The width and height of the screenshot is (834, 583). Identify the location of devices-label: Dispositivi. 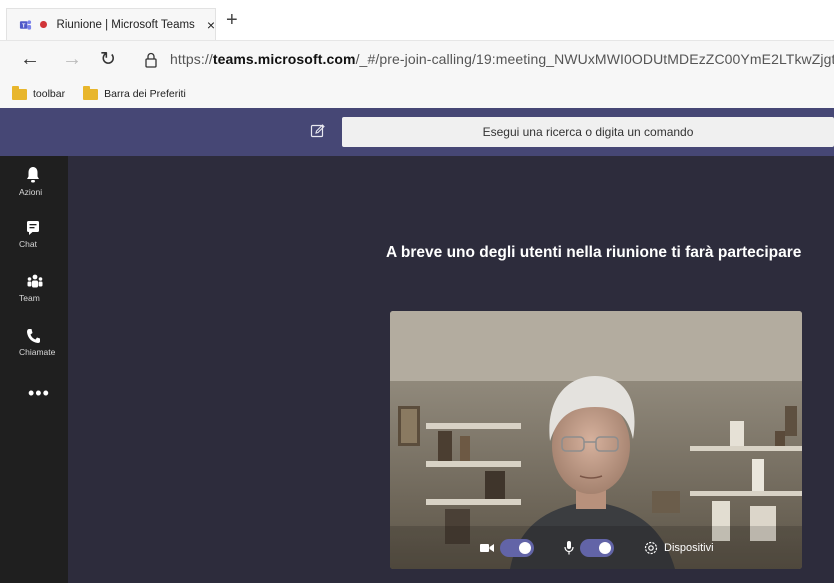
(689, 548).